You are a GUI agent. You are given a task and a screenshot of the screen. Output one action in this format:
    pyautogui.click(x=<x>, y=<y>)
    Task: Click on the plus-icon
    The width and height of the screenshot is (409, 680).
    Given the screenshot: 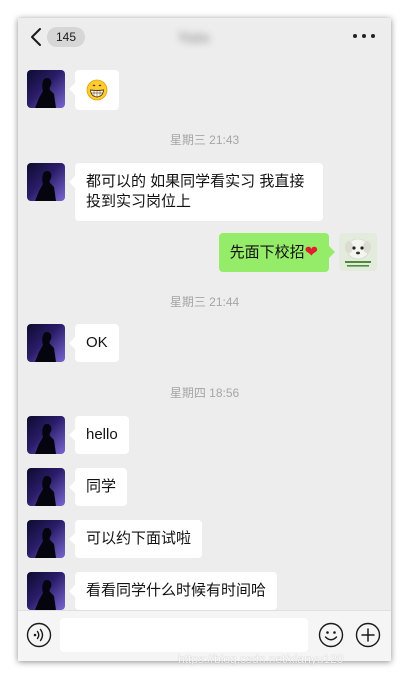 What is the action you would take?
    pyautogui.click(x=368, y=635)
    